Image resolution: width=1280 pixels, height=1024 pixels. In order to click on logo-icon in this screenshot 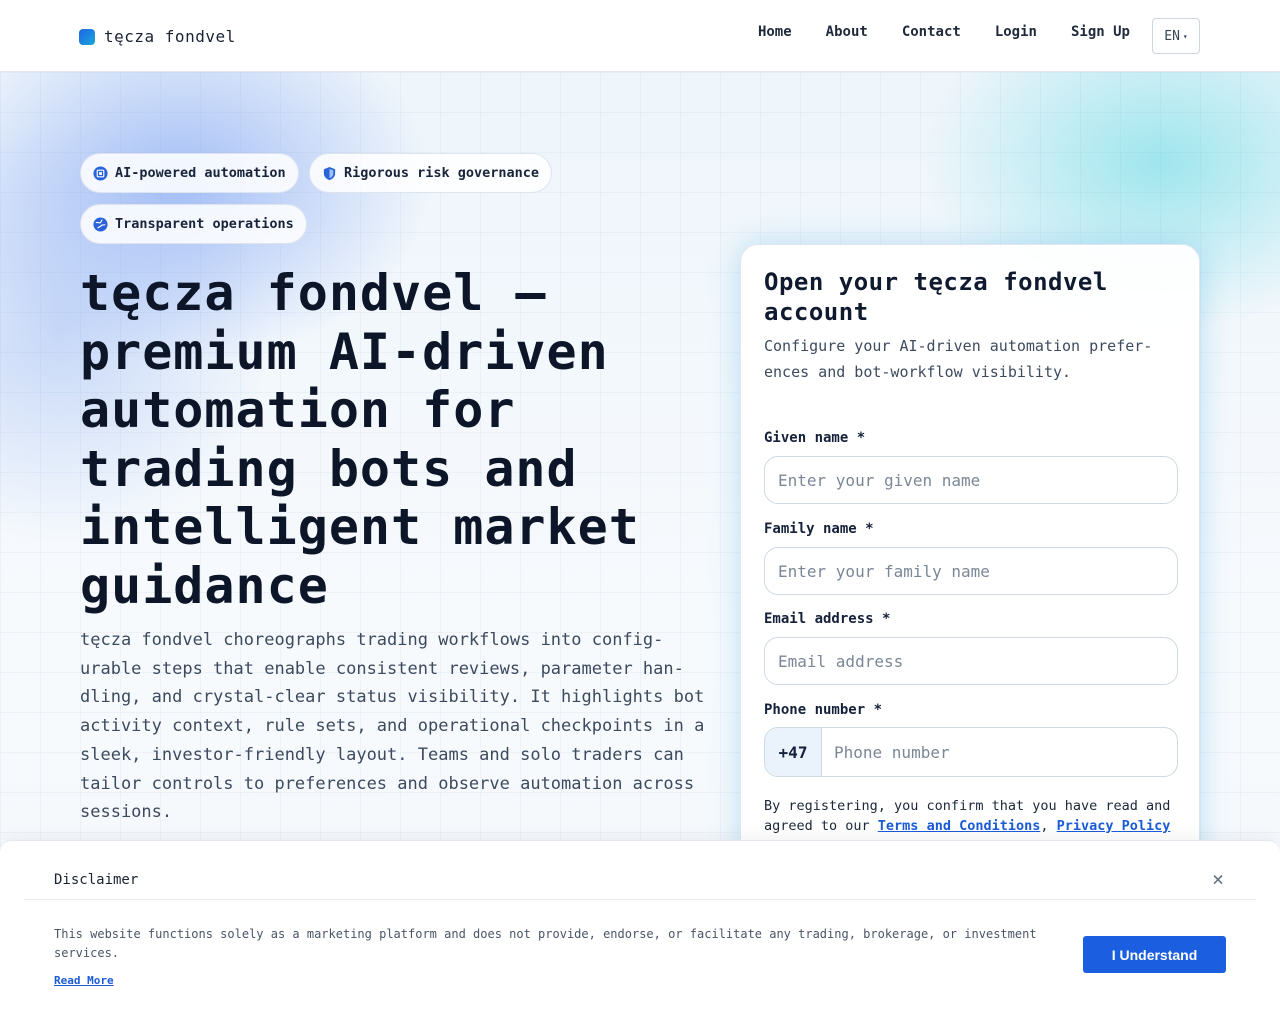, I will do `click(87, 36)`.